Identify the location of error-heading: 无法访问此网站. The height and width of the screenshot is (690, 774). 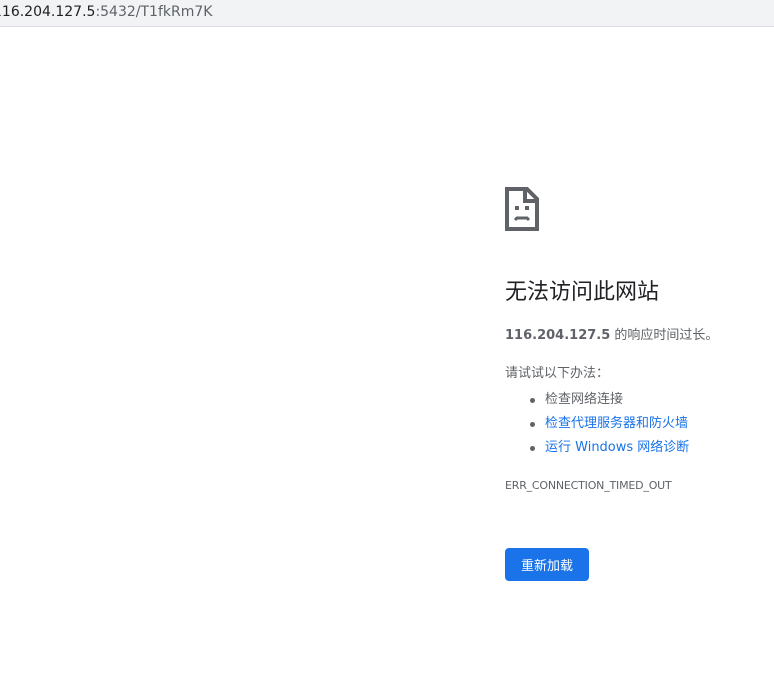
(582, 292).